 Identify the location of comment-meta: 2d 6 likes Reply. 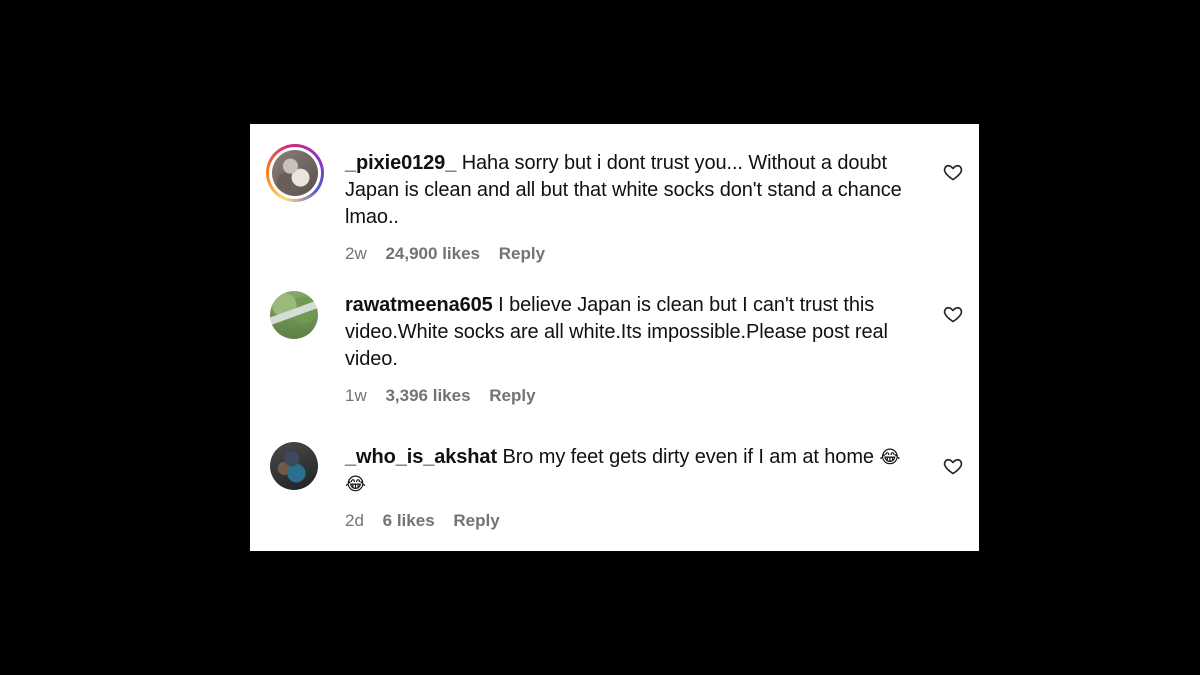
(429, 521).